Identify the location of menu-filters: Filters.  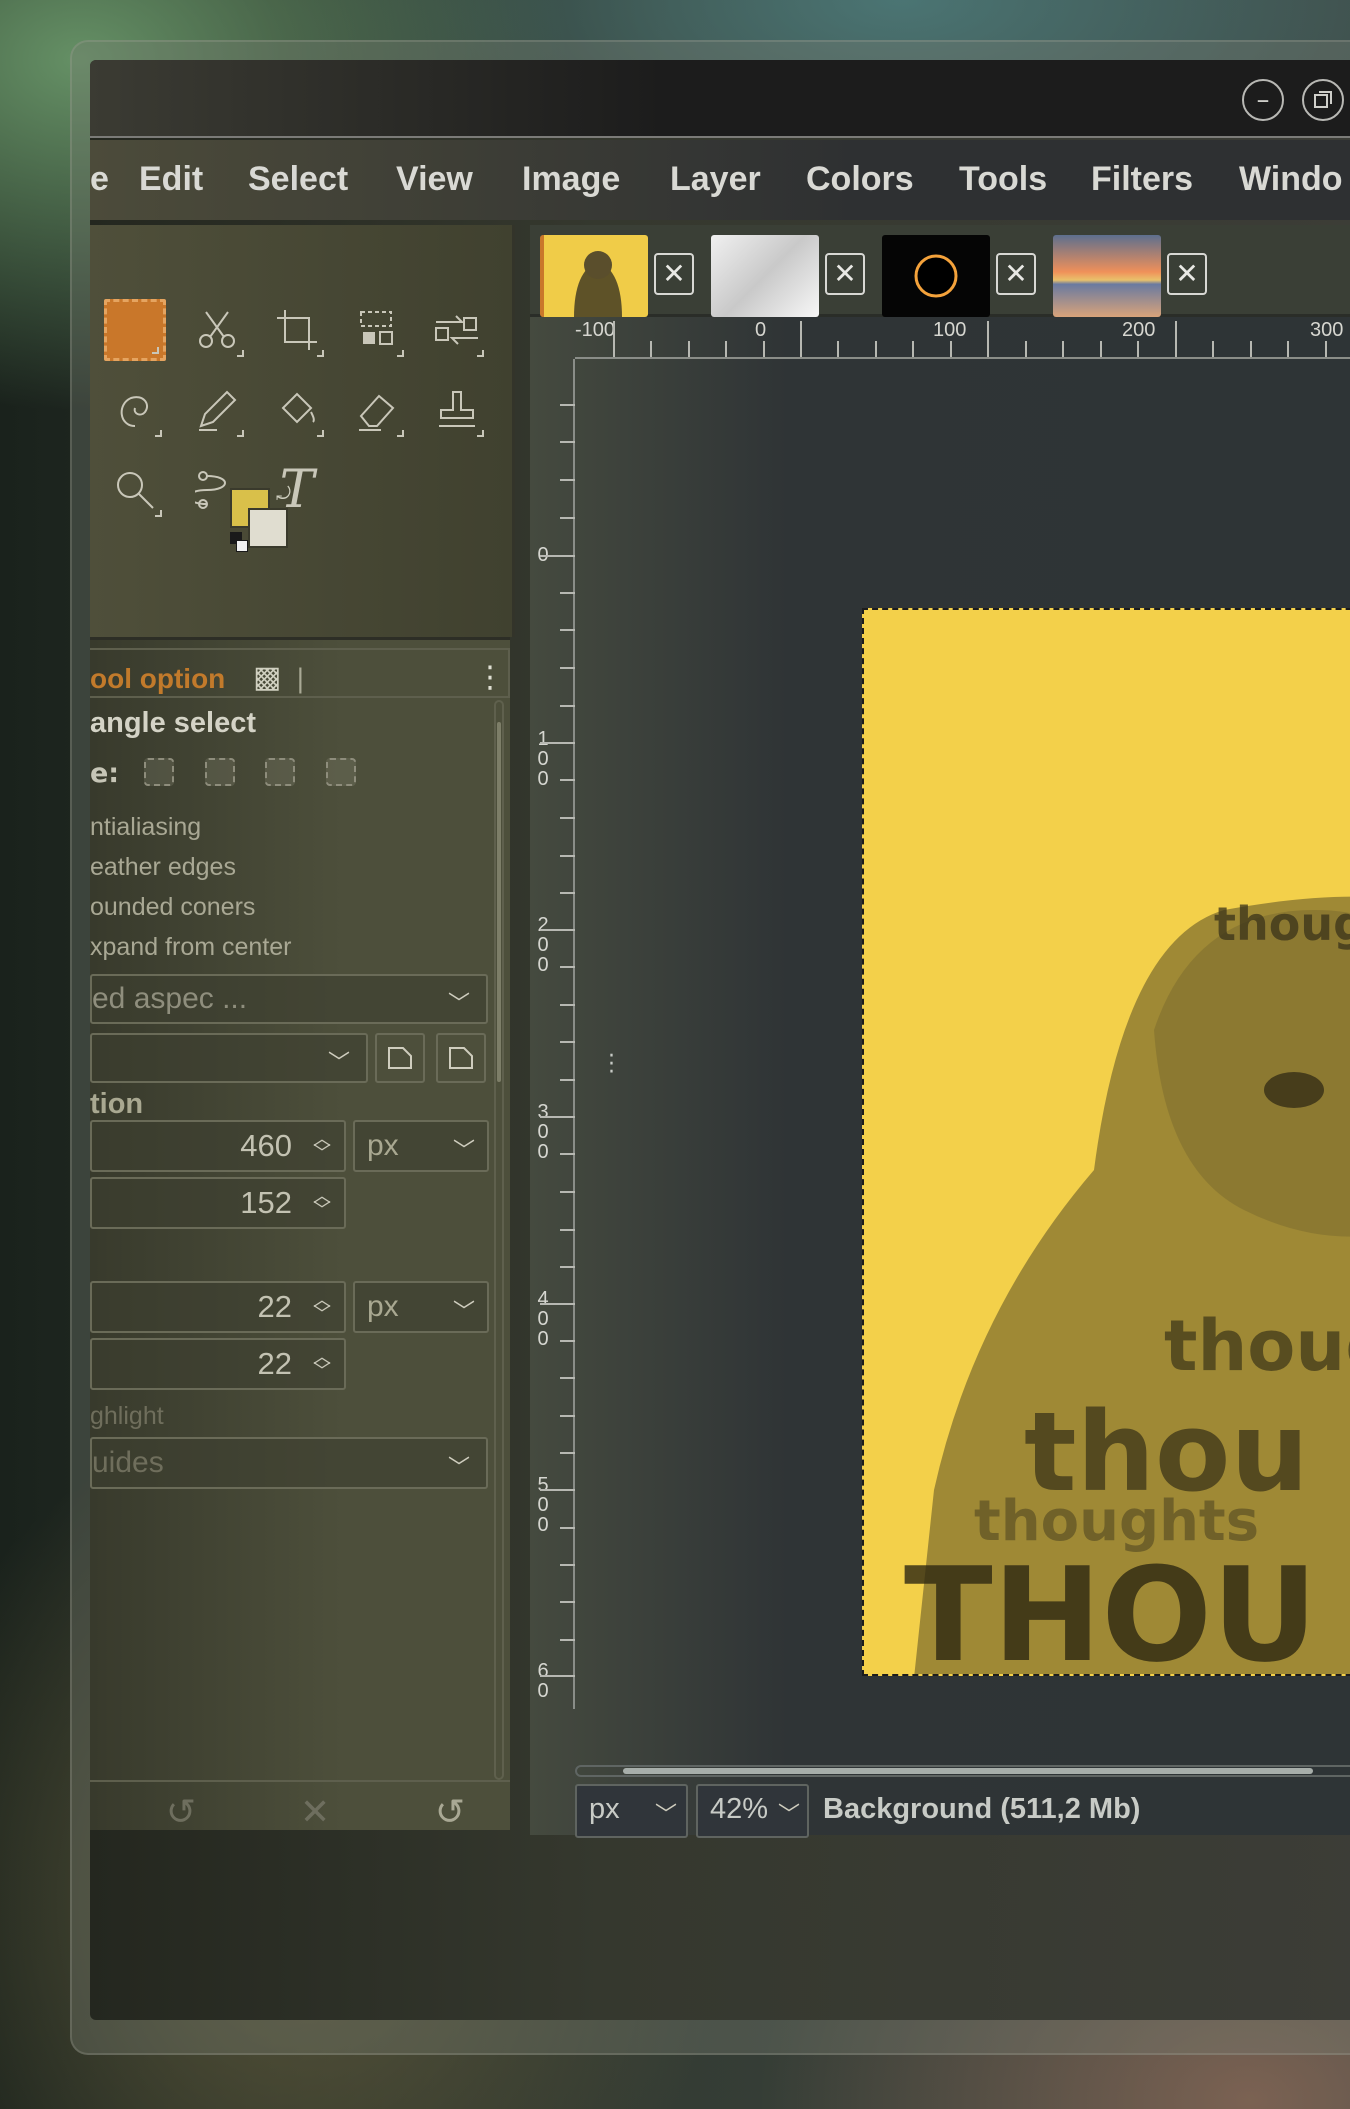
(1142, 179).